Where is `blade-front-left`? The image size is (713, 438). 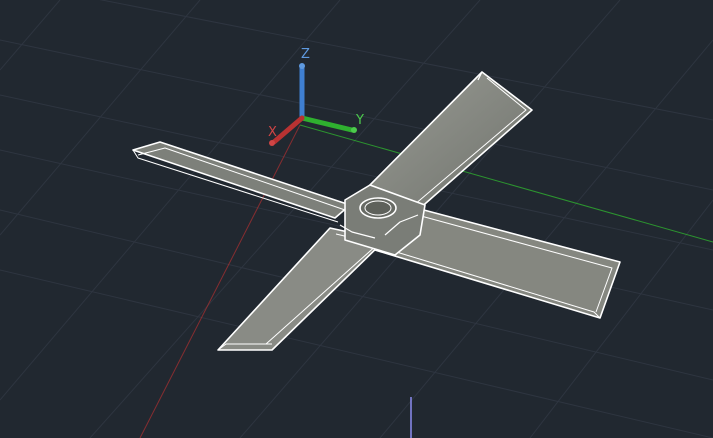
blade-front-left is located at coordinates (301, 289).